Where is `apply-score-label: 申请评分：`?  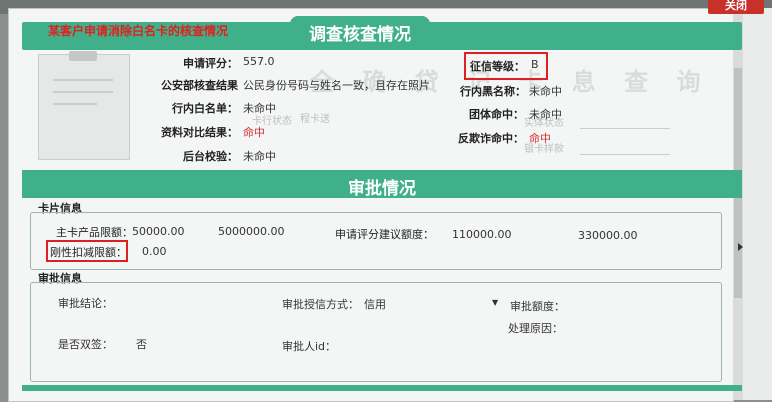 apply-score-label: 申请评分： is located at coordinates (210, 63).